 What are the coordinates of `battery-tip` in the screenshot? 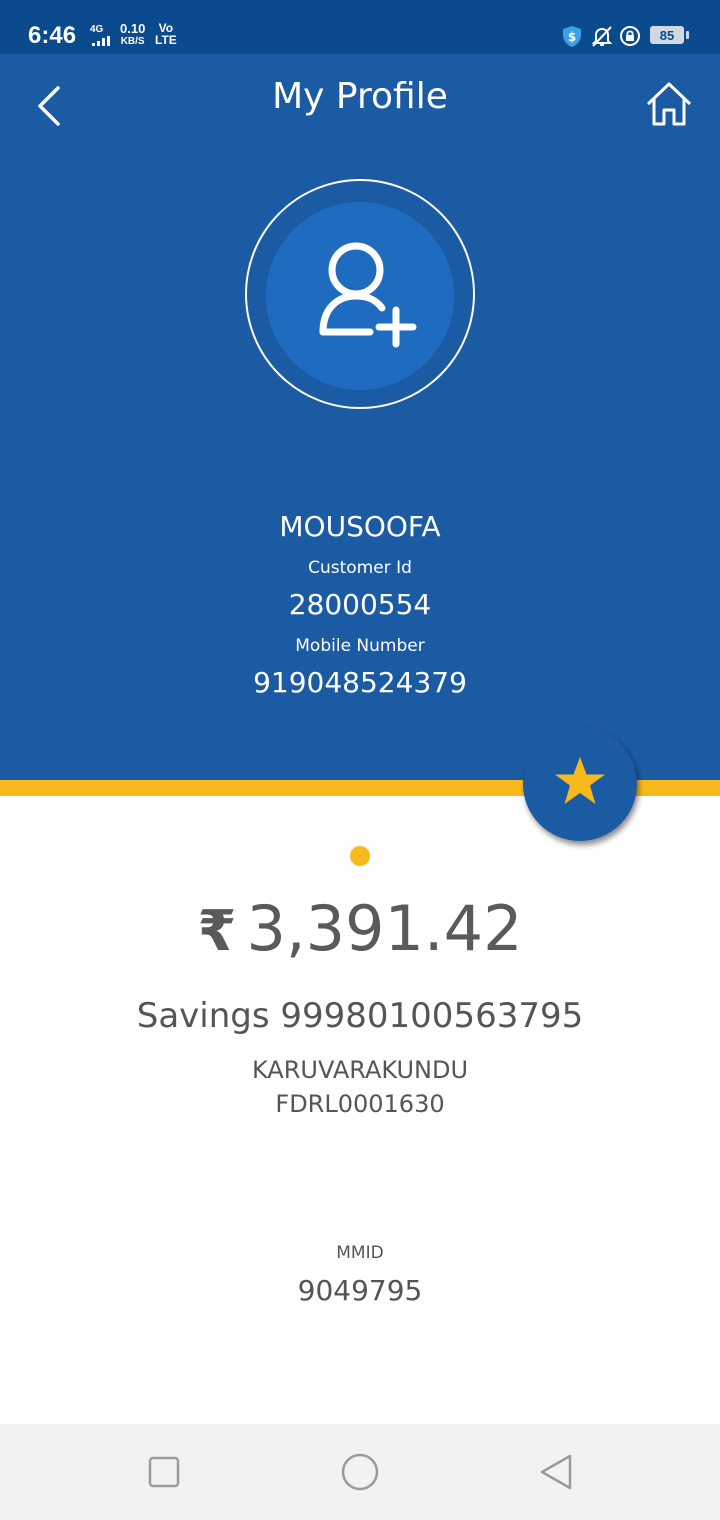 It's located at (687, 35).